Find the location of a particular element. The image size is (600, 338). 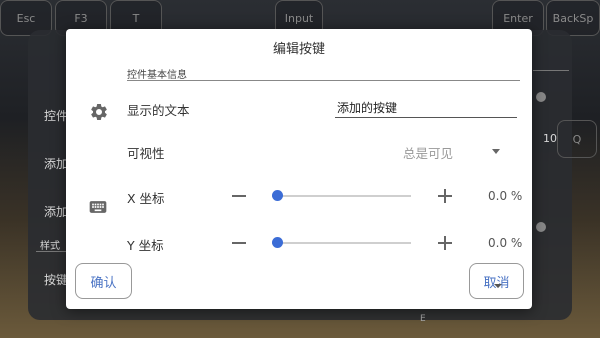

bg-value-10: 10 is located at coordinates (550, 138).